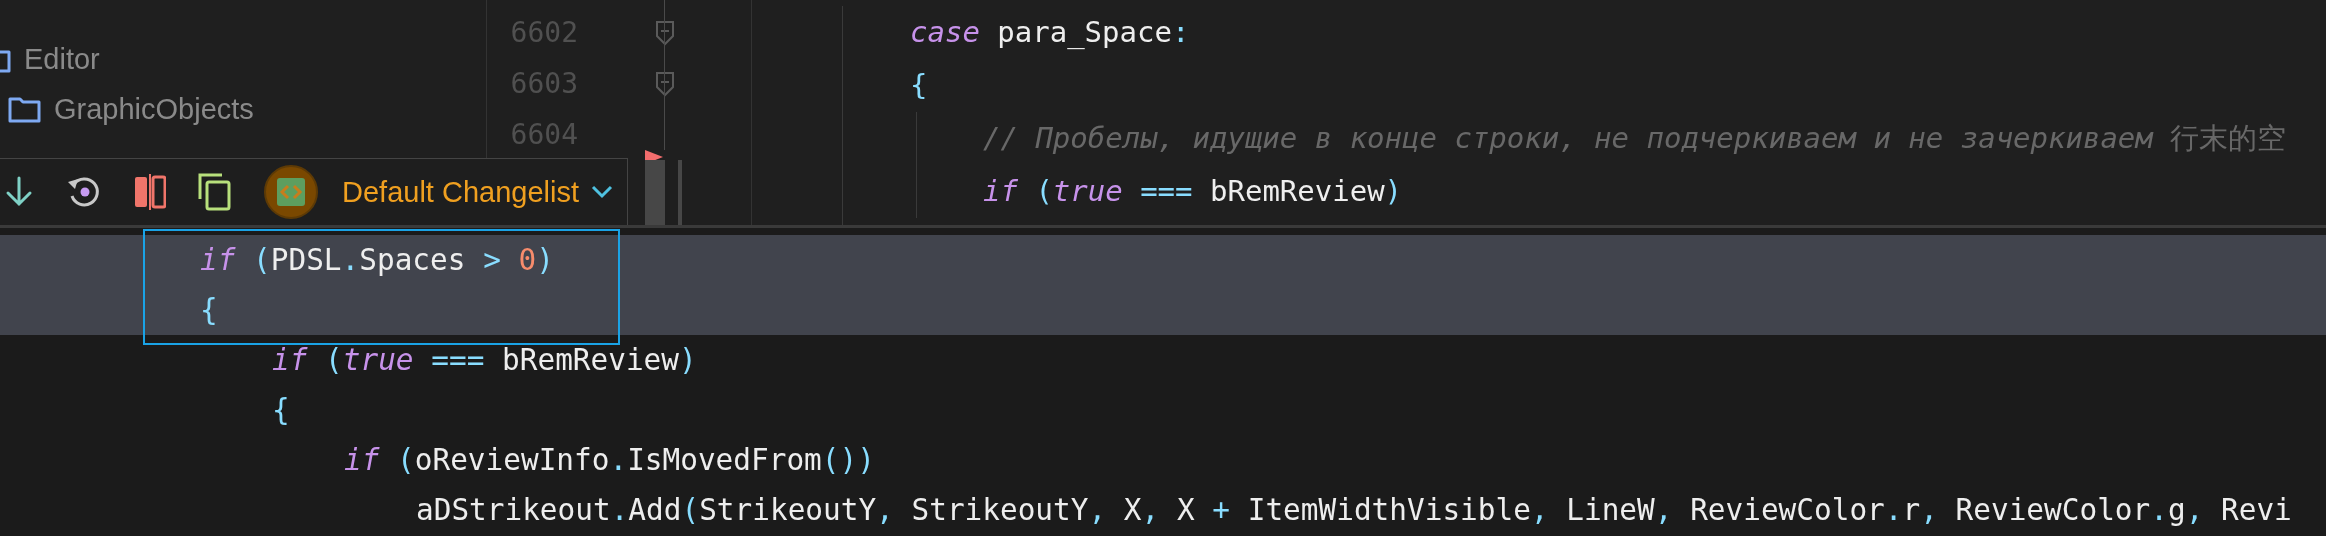 The width and height of the screenshot is (2326, 536). What do you see at coordinates (602, 192) in the screenshot?
I see `chevron-down-icon` at bounding box center [602, 192].